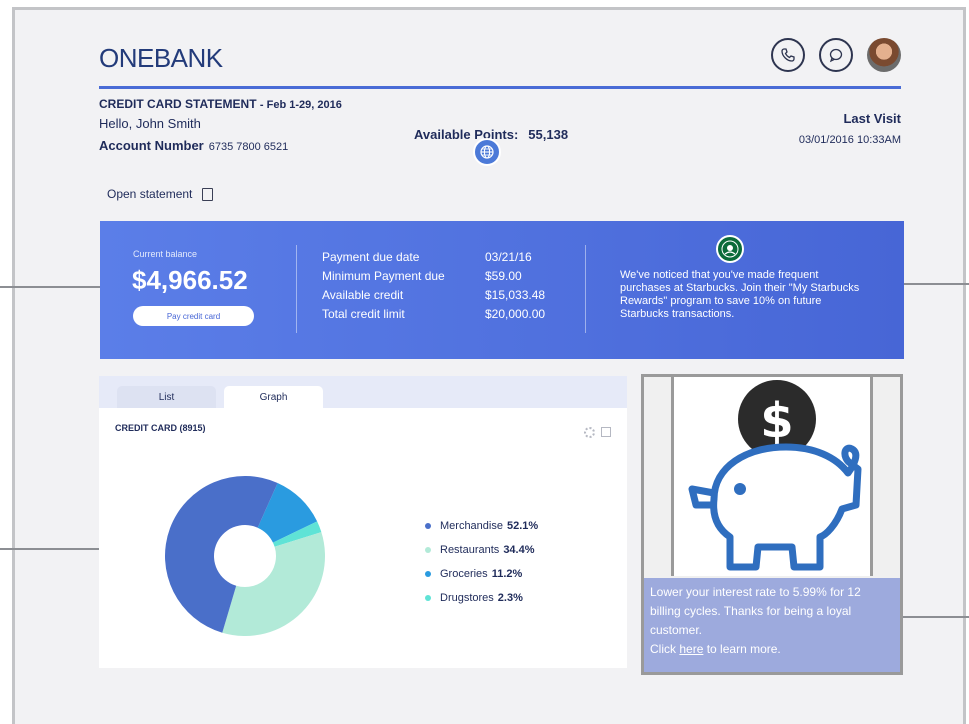 The height and width of the screenshot is (724, 969). Describe the element at coordinates (663, 649) in the screenshot. I see `promo-click-text: Click` at that location.